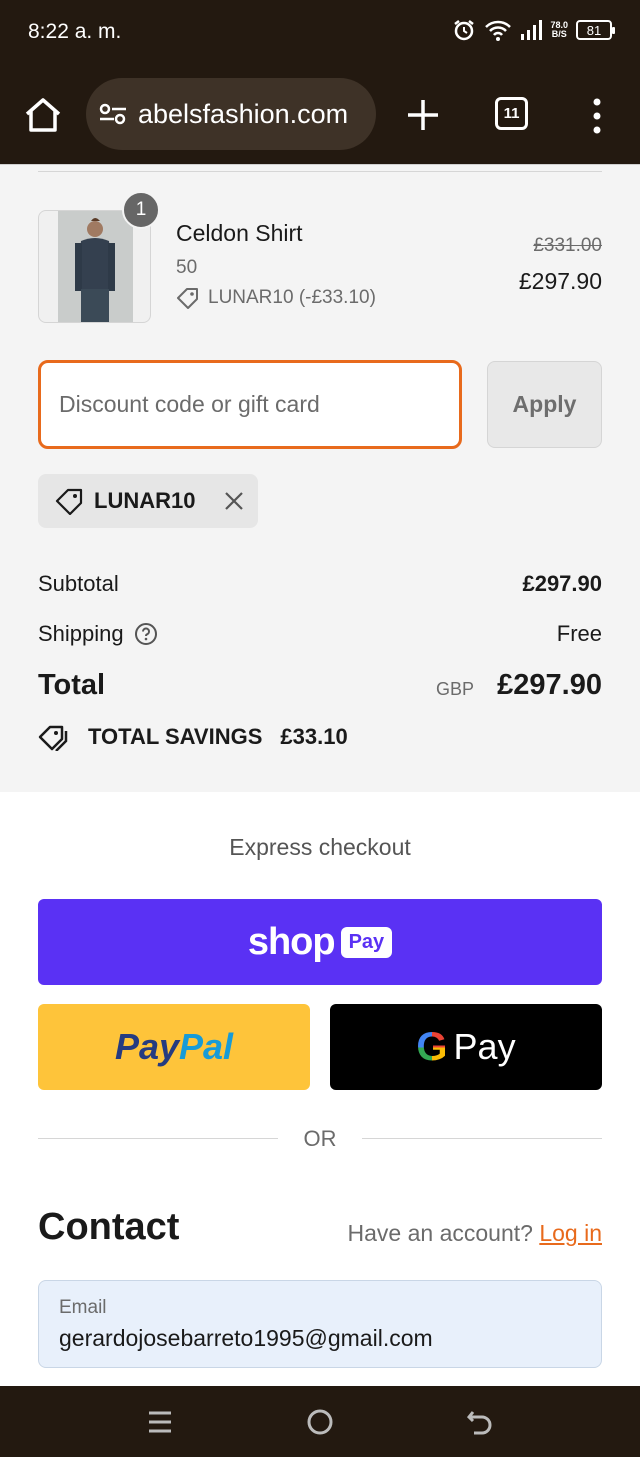  I want to click on total-savings: TOTAL SAVINGS £33.10, so click(193, 737).